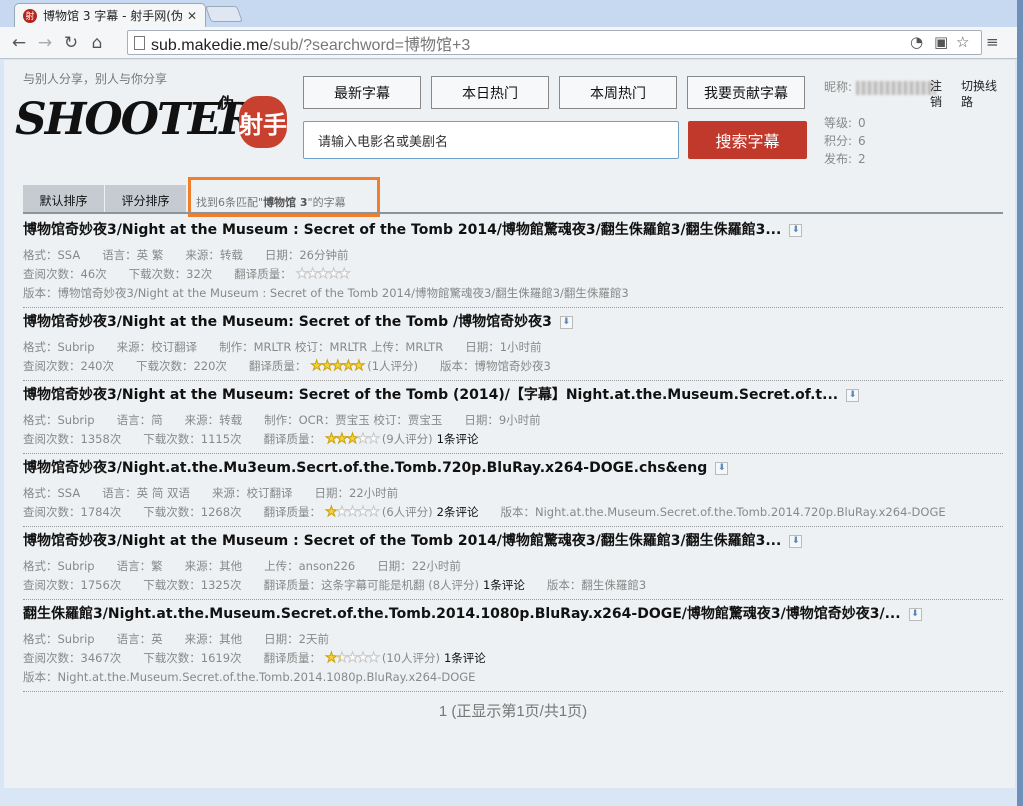 The width and height of the screenshot is (1023, 806). Describe the element at coordinates (369, 45) in the screenshot. I see `url-path: /sub/?searchword=博物馆+3` at that location.